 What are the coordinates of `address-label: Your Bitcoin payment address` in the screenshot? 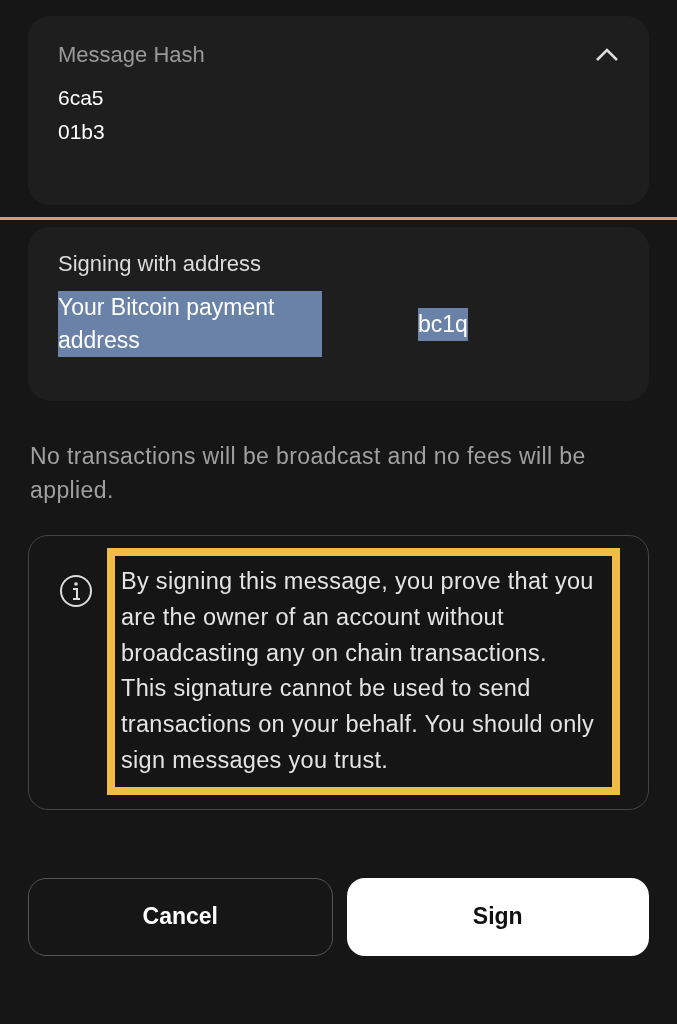 It's located at (190, 324).